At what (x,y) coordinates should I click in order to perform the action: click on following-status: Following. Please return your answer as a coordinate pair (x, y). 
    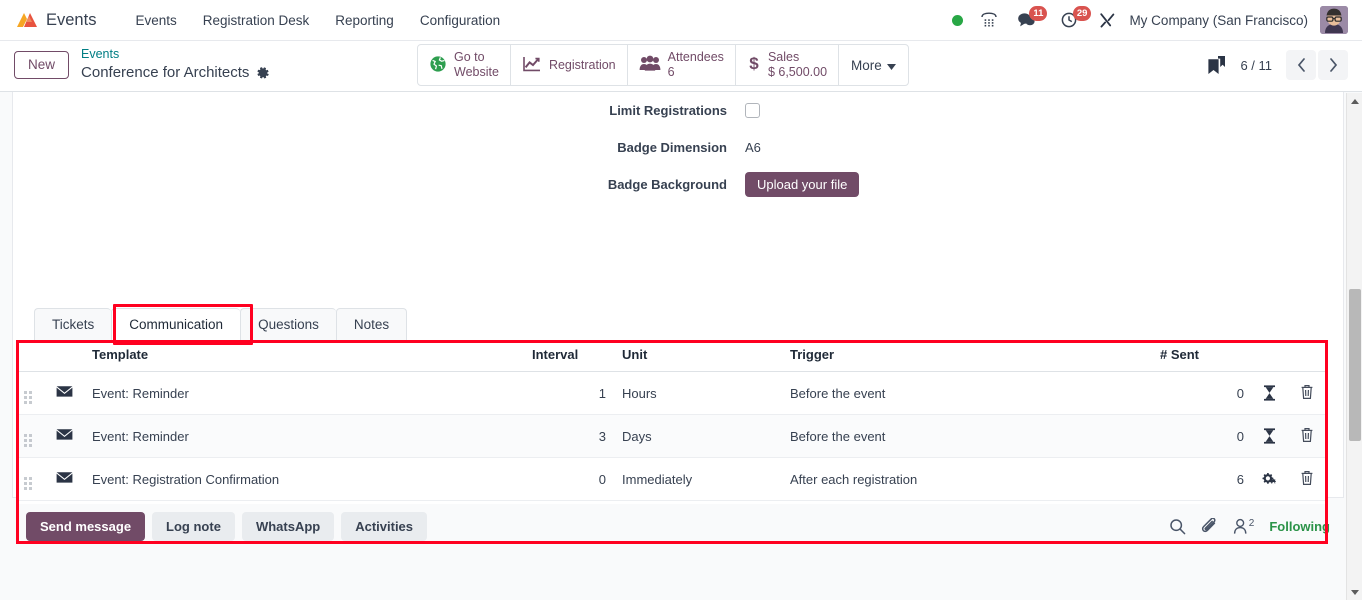
    Looking at the image, I should click on (1299, 526).